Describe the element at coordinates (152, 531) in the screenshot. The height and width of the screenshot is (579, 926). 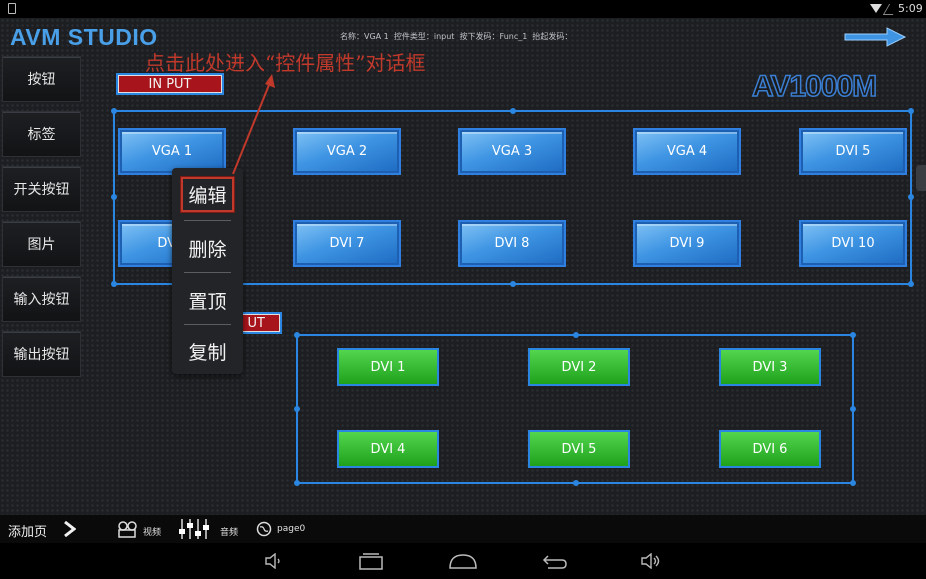
I see `video-label: 视频` at that location.